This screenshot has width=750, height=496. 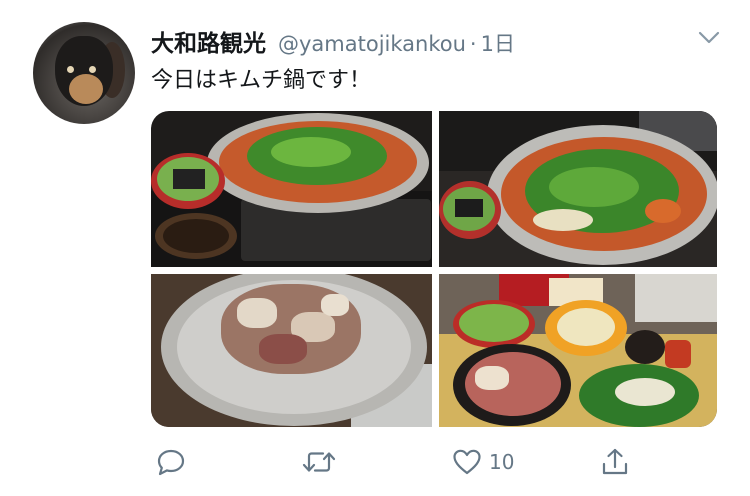 What do you see at coordinates (482, 462) in the screenshot?
I see `like-button: 10` at bounding box center [482, 462].